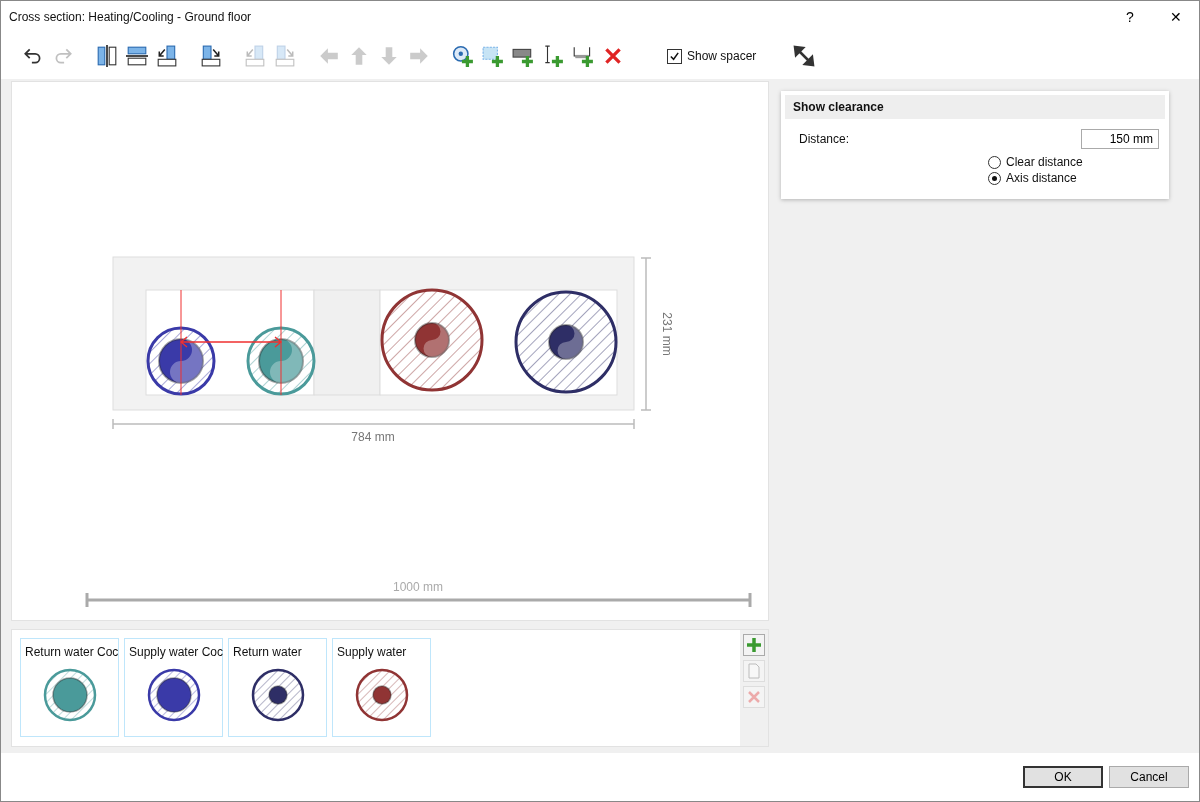  I want to click on checkbox, so click(674, 56).